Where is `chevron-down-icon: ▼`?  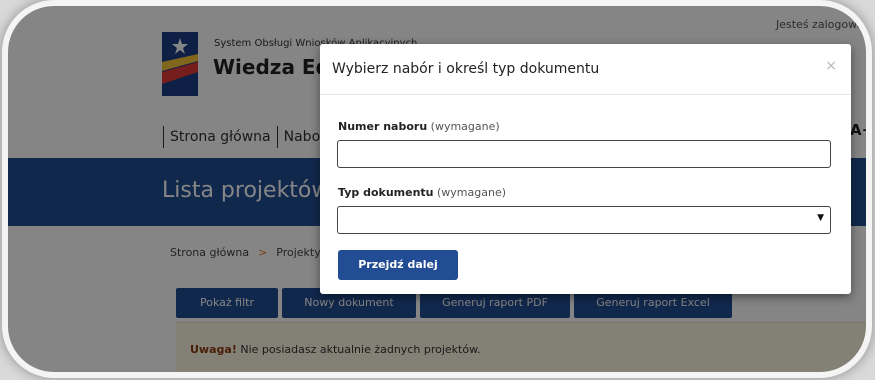 chevron-down-icon: ▼ is located at coordinates (820, 218).